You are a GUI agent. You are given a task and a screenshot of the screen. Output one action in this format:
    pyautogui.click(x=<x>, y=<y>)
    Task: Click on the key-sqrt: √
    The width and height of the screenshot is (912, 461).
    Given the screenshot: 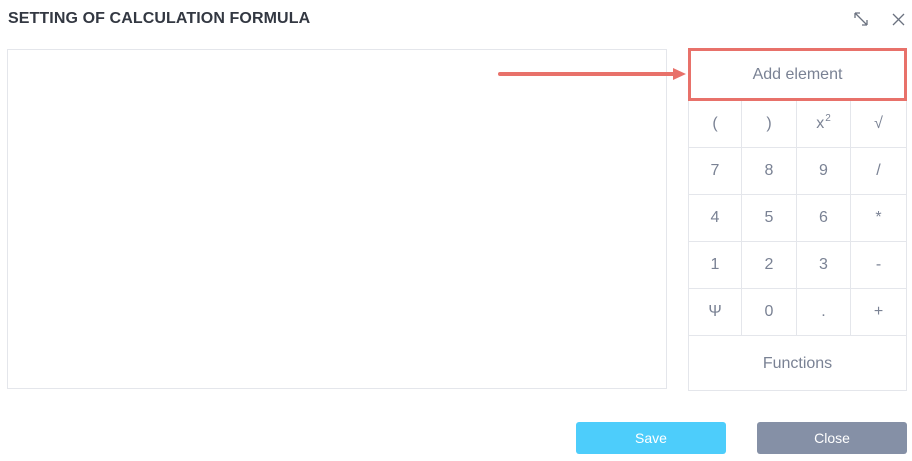 What is the action you would take?
    pyautogui.click(x=879, y=124)
    